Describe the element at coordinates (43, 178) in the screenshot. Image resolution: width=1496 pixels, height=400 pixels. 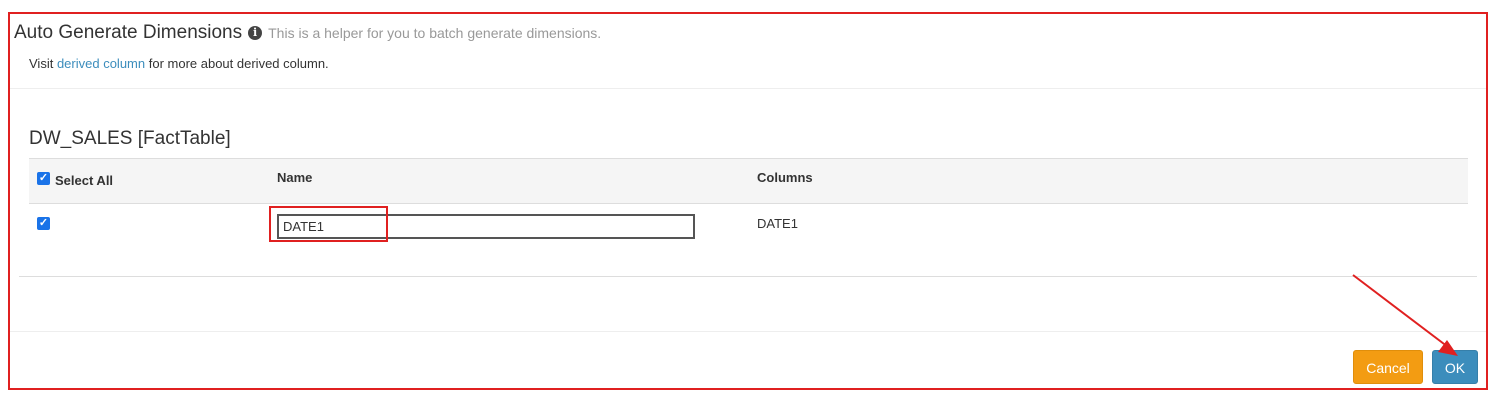
I see `select-all-checkbox: ✓` at that location.